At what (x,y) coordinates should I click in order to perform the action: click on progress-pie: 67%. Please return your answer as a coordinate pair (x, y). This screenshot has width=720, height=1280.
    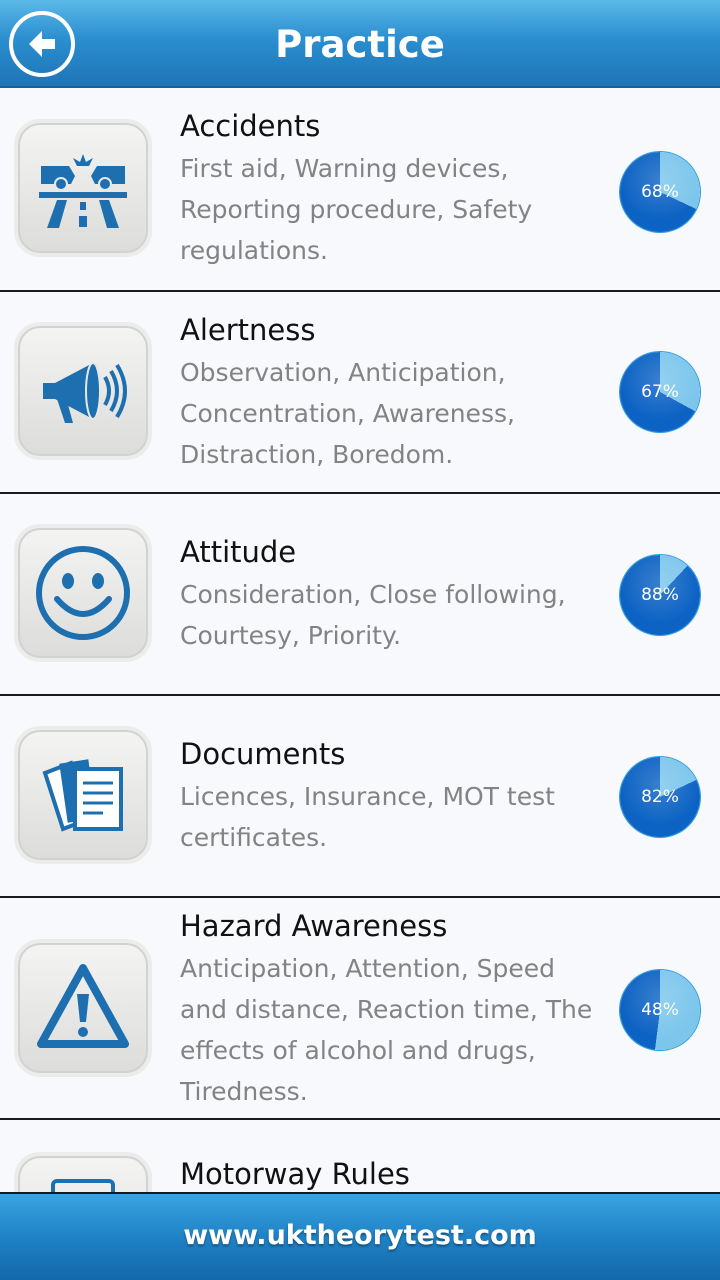
    Looking at the image, I should click on (660, 392).